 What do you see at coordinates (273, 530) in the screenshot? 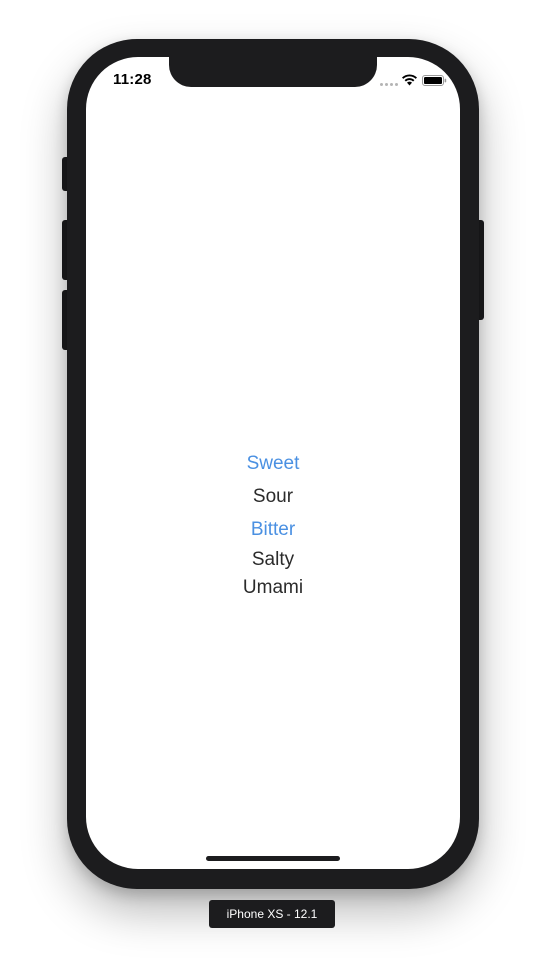
I see `taste-bitter-link: Bitter` at bounding box center [273, 530].